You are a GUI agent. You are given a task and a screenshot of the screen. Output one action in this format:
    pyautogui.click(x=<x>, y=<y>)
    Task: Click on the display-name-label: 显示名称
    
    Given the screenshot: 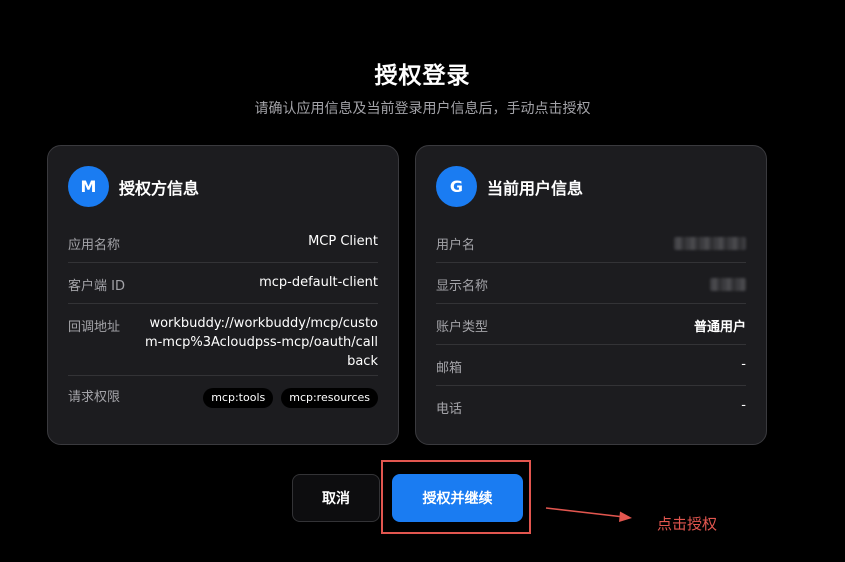 What is the action you would take?
    pyautogui.click(x=462, y=286)
    